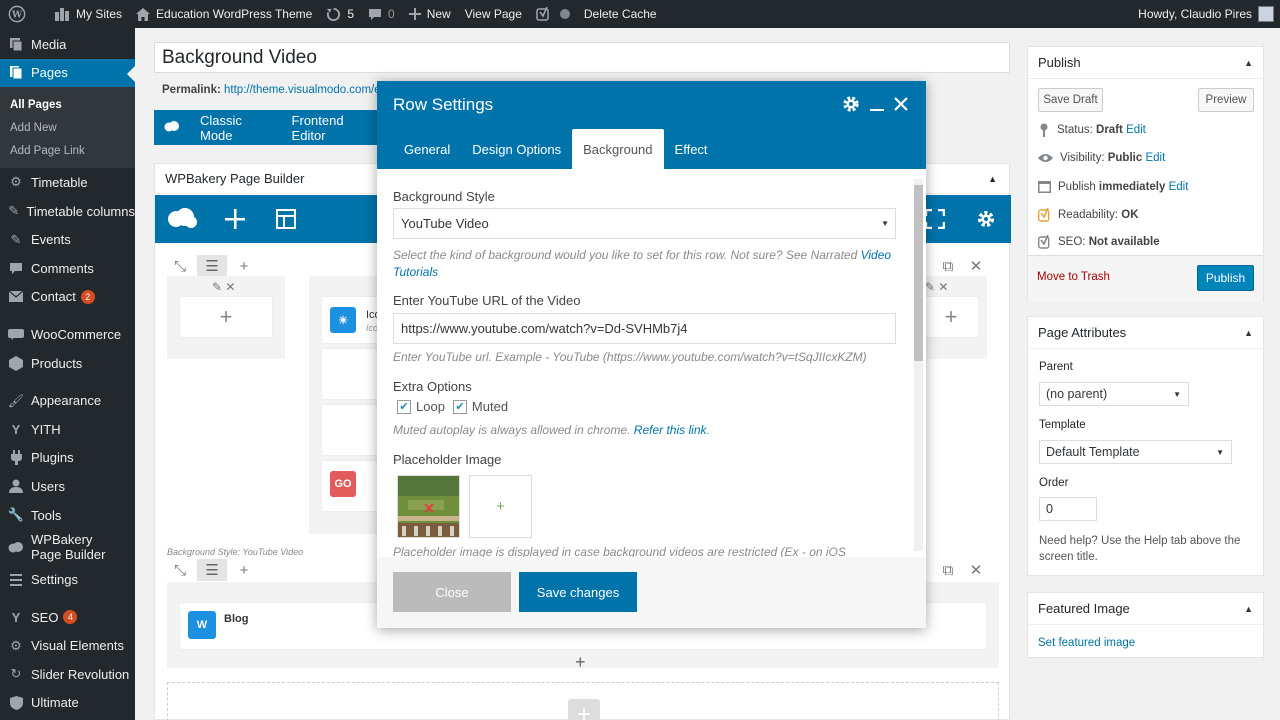 Image resolution: width=1280 pixels, height=720 pixels. I want to click on sidebar-item-appearance: 🖌 Appearance, so click(67, 400).